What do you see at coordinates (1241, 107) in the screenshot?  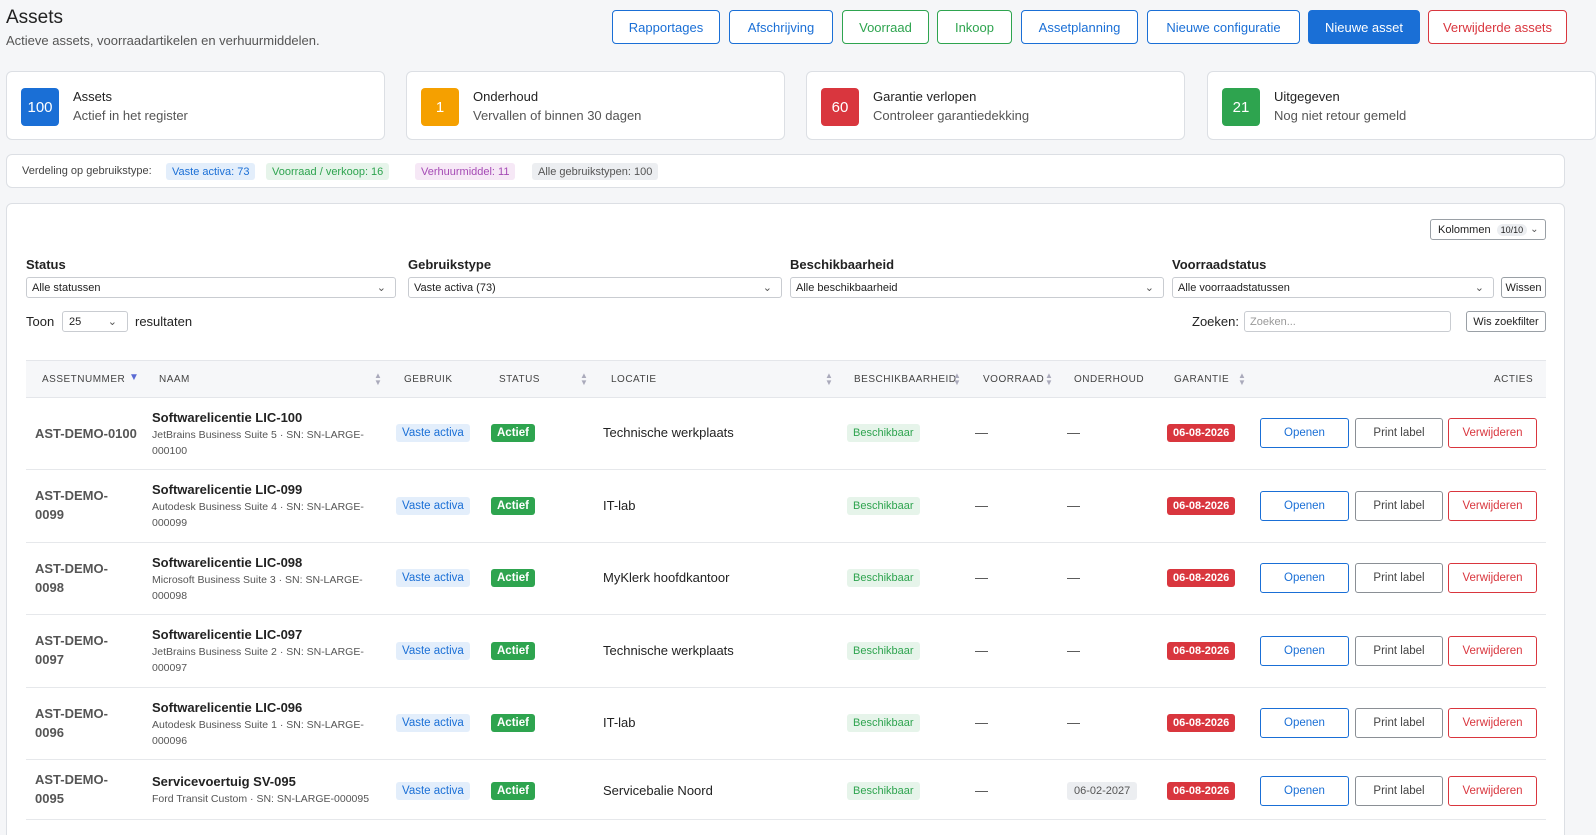 I see `stat-card-value: 21` at bounding box center [1241, 107].